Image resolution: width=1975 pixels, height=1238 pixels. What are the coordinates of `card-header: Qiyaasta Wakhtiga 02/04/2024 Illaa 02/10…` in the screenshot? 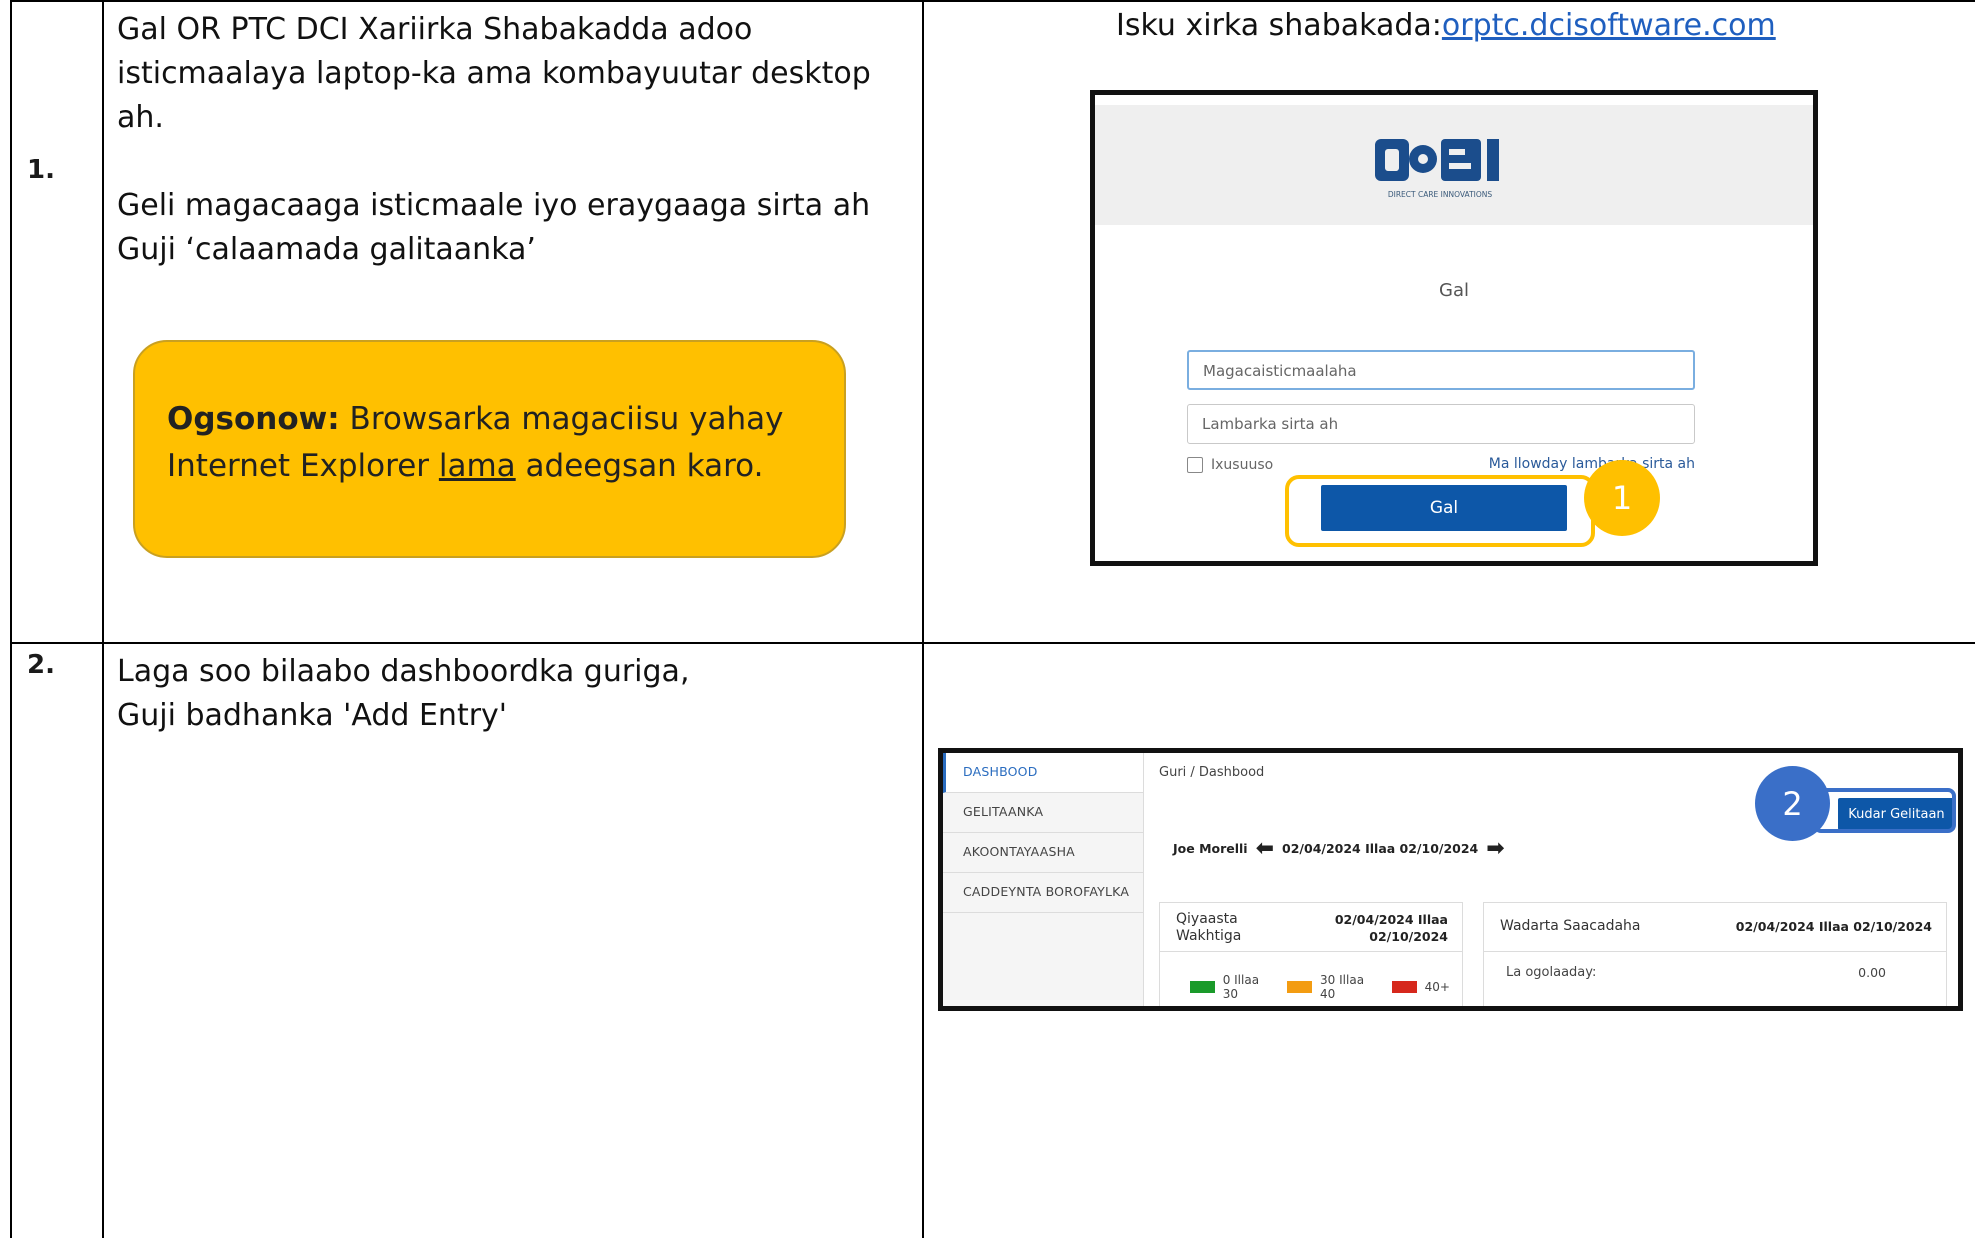 It's located at (1311, 927).